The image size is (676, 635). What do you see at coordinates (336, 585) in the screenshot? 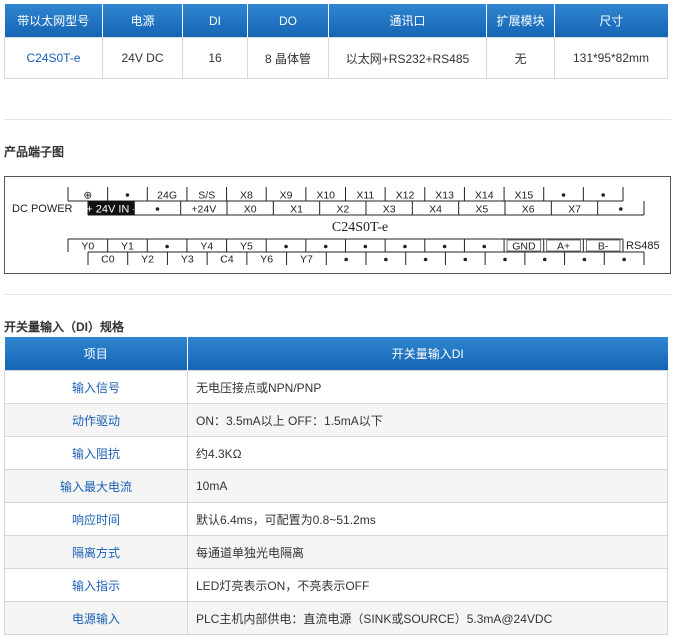
I see `table-row: 输入指示 LED灯亮表示ON，不亮表示OFF` at bounding box center [336, 585].